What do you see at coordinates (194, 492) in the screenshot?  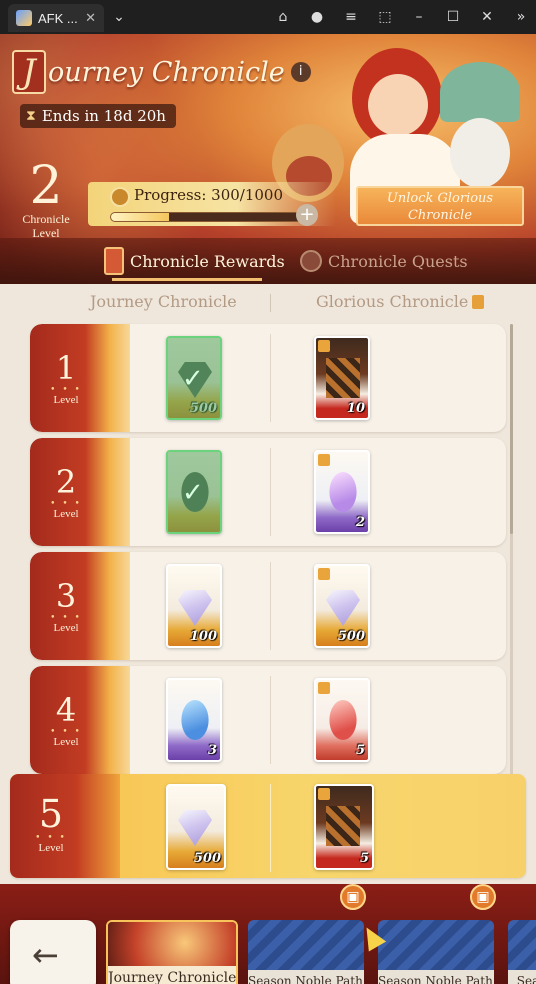 I see `free-reward-card: ✓` at bounding box center [194, 492].